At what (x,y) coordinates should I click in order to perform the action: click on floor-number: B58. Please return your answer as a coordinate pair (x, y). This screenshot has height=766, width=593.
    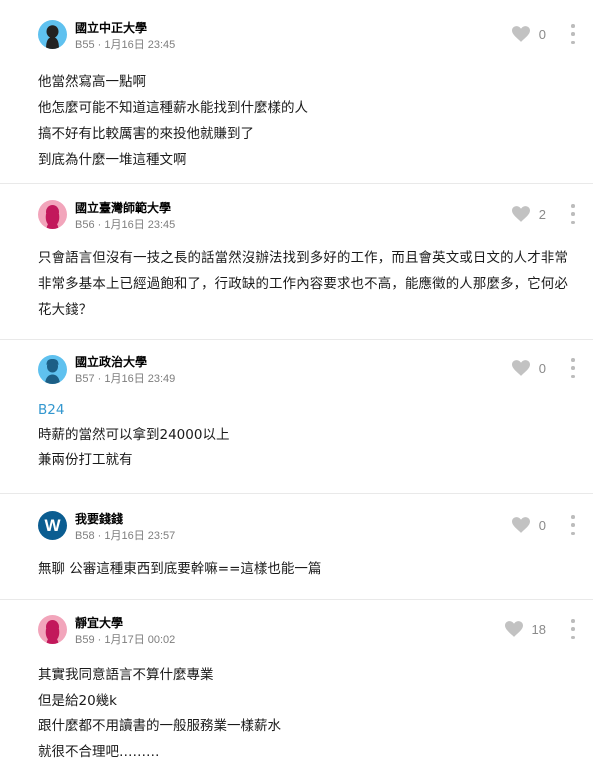
    Looking at the image, I should click on (85, 536).